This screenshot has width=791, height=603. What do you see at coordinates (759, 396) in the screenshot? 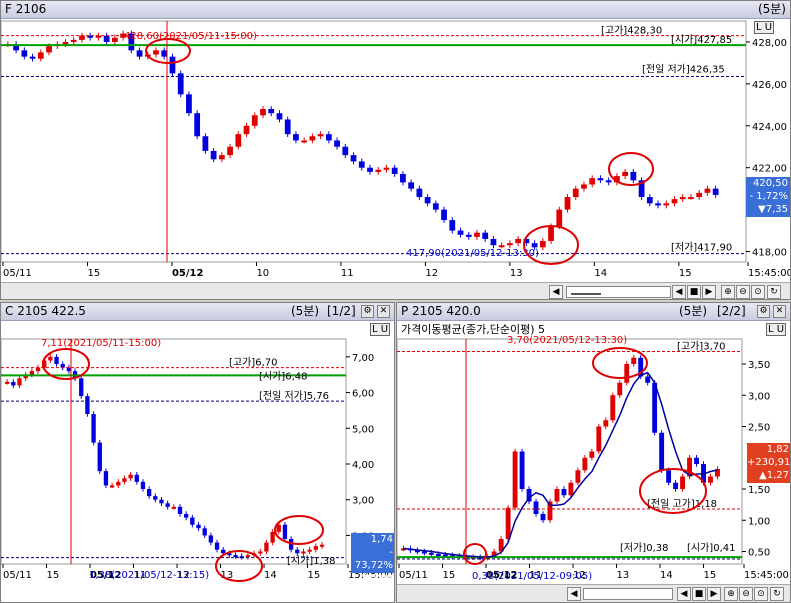
I see `y-tick-label: 3,00` at bounding box center [759, 396].